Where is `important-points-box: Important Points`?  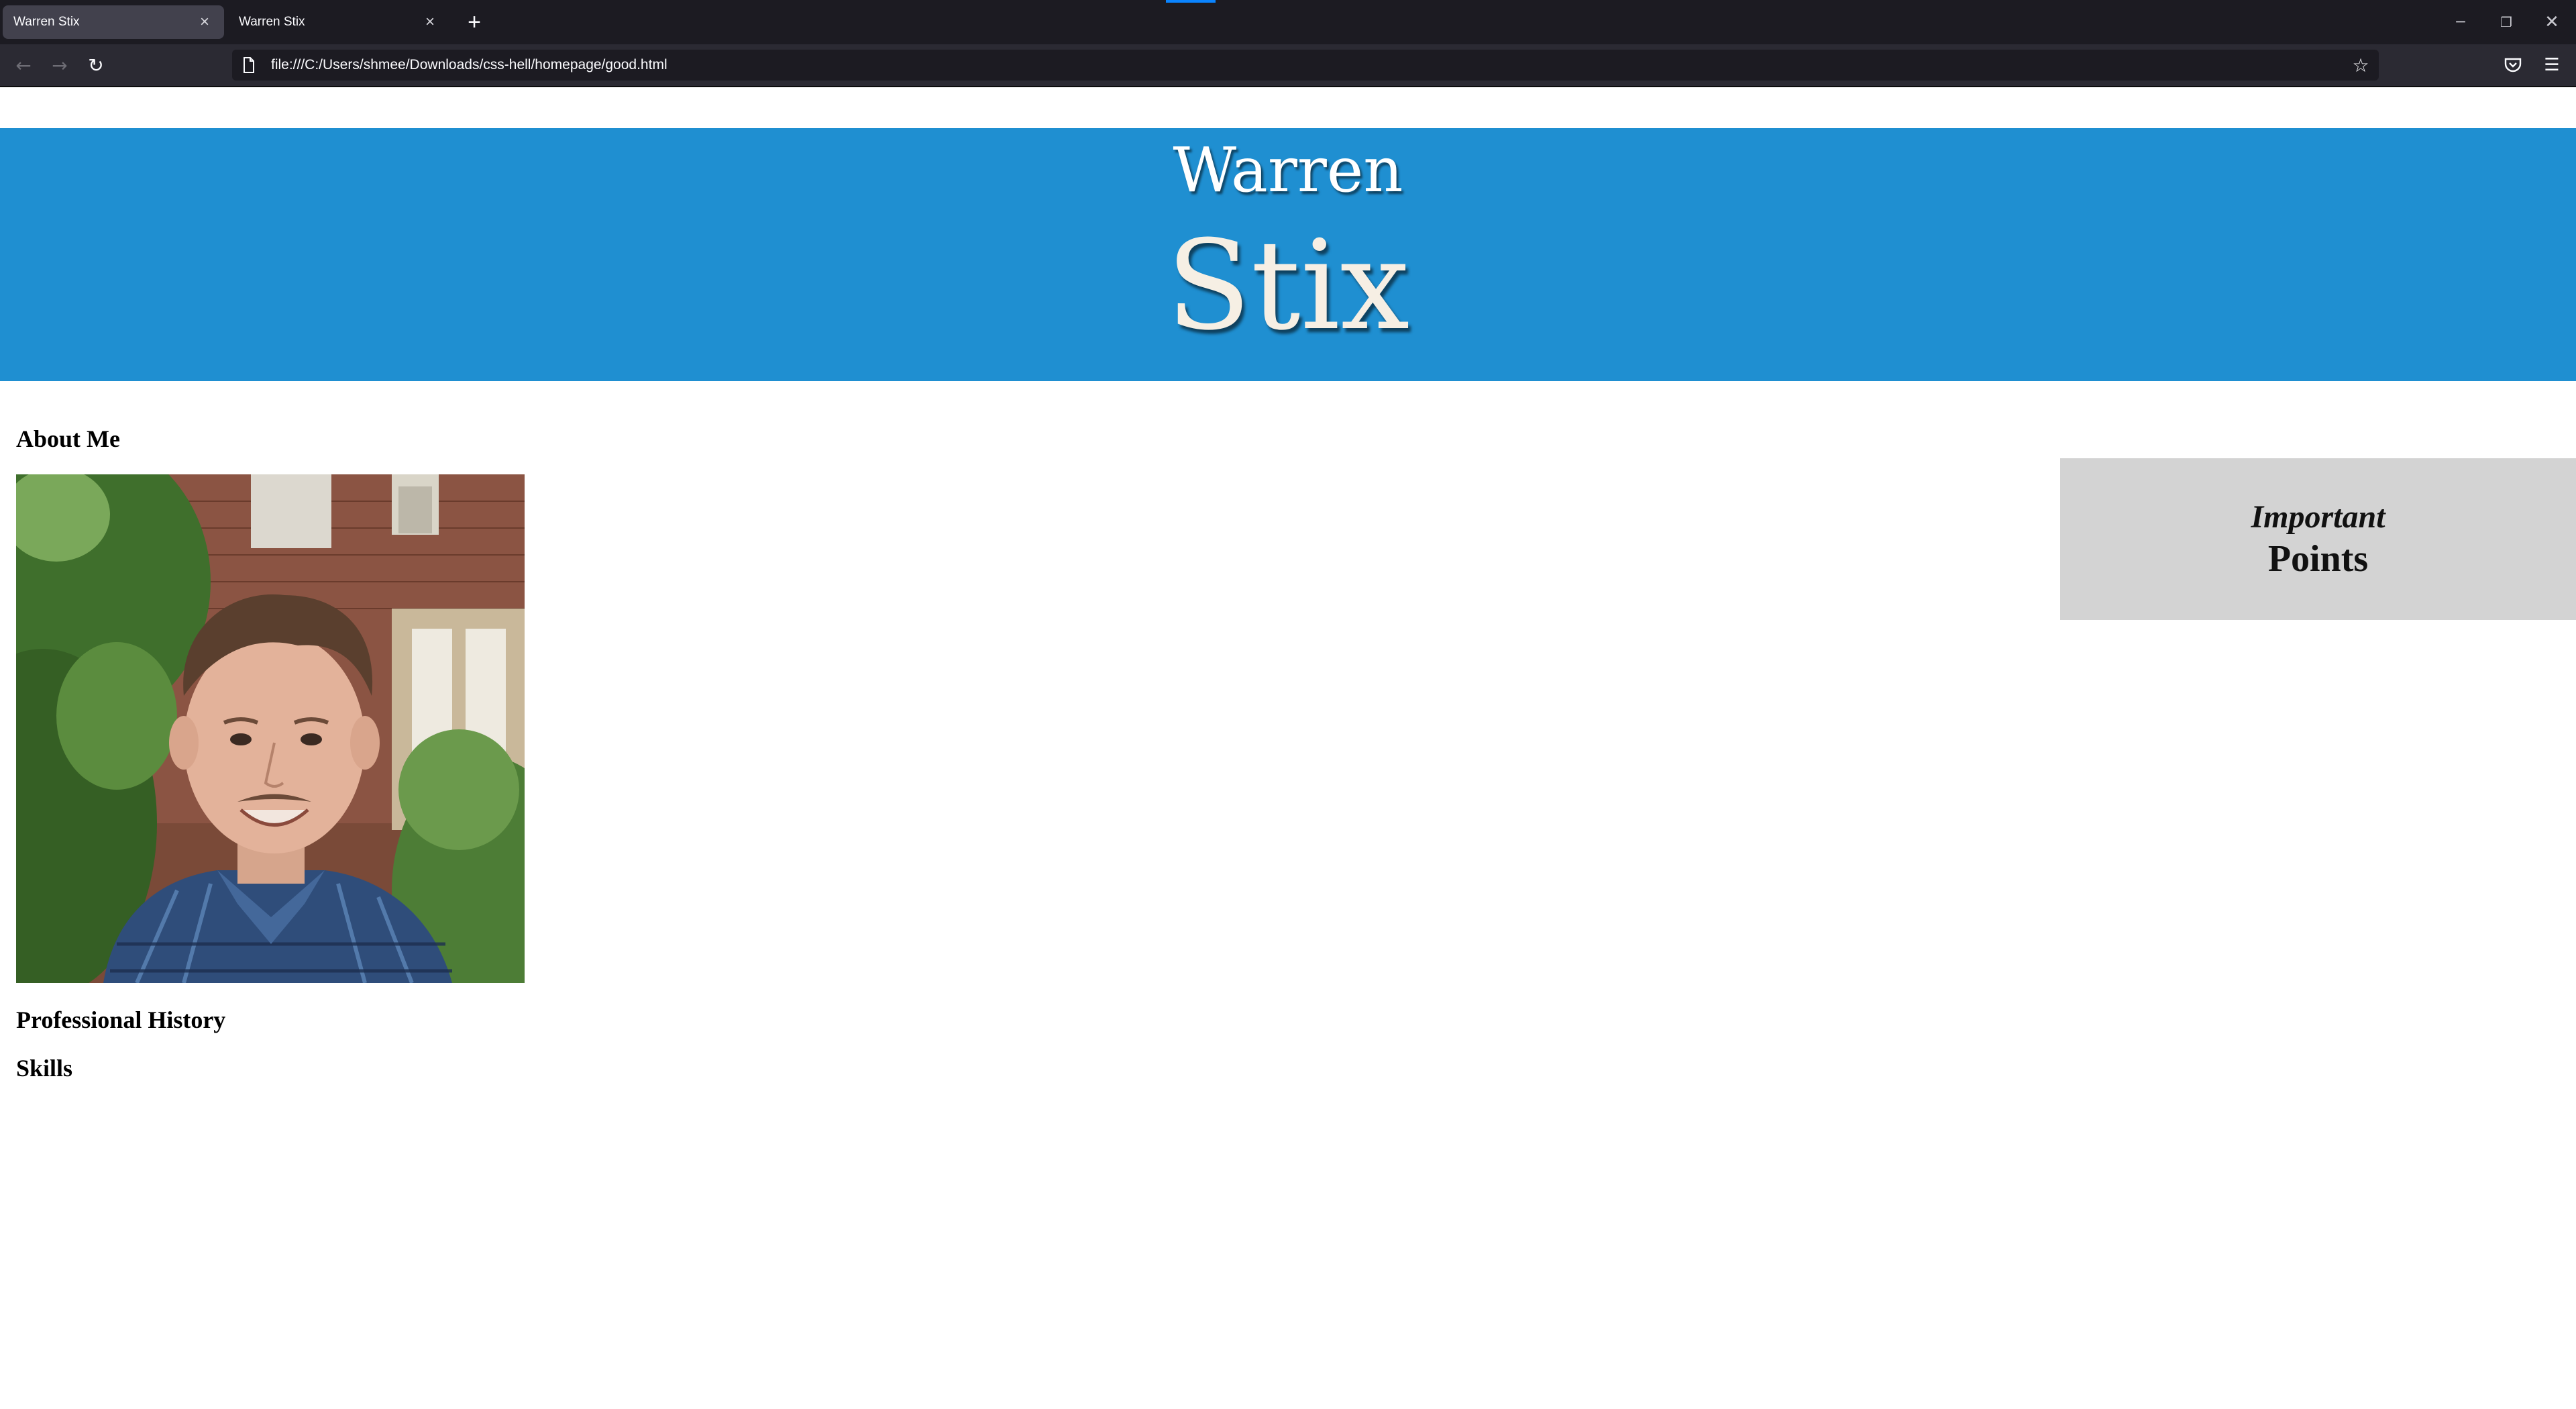
important-points-box: Important Points is located at coordinates (2318, 539).